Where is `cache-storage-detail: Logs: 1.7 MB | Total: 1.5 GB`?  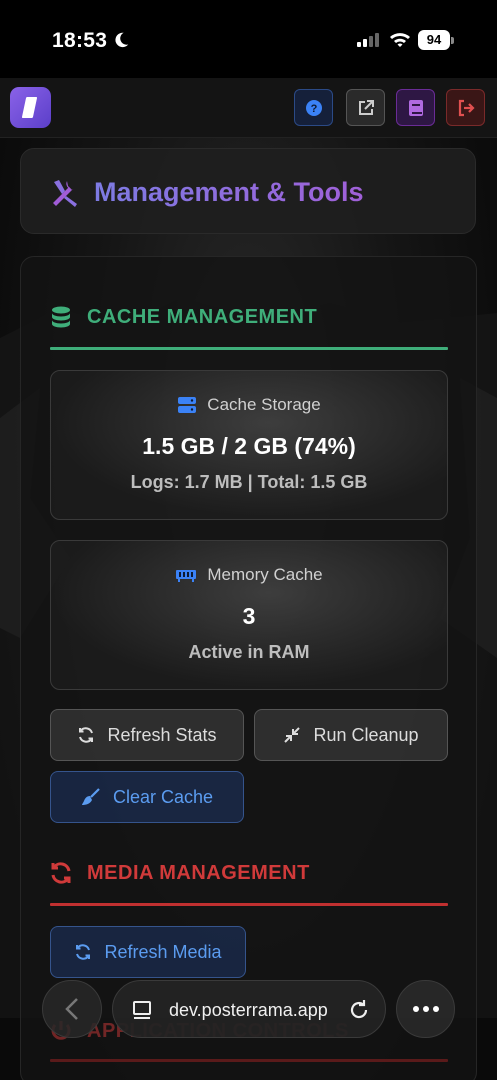
cache-storage-detail: Logs: 1.7 MB | Total: 1.5 GB is located at coordinates (249, 482).